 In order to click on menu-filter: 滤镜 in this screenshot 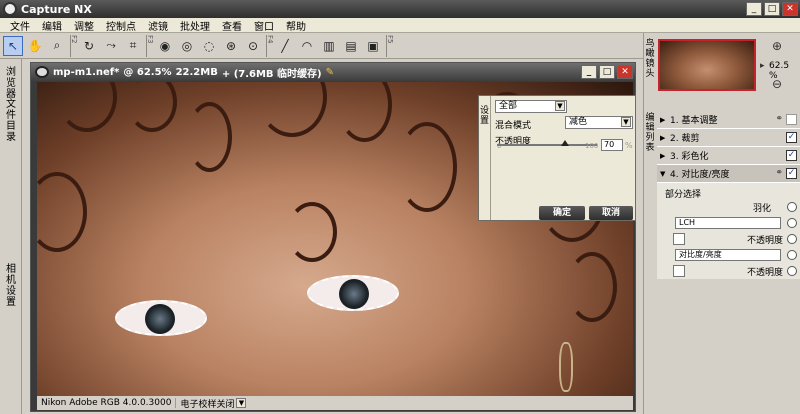, I will do `click(158, 25)`.